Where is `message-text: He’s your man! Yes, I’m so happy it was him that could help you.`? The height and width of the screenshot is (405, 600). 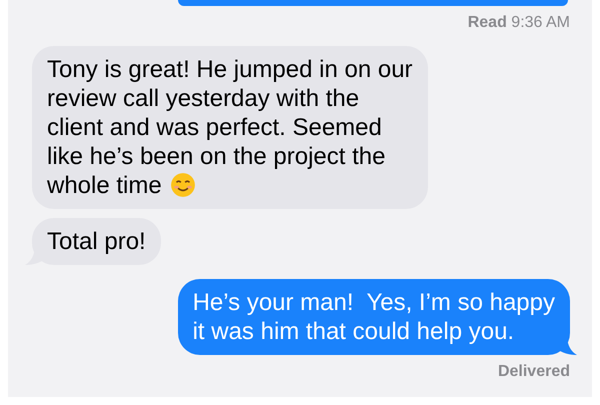 message-text: He’s your man! Yes, I’m so happy it was him that could help you. is located at coordinates (373, 317).